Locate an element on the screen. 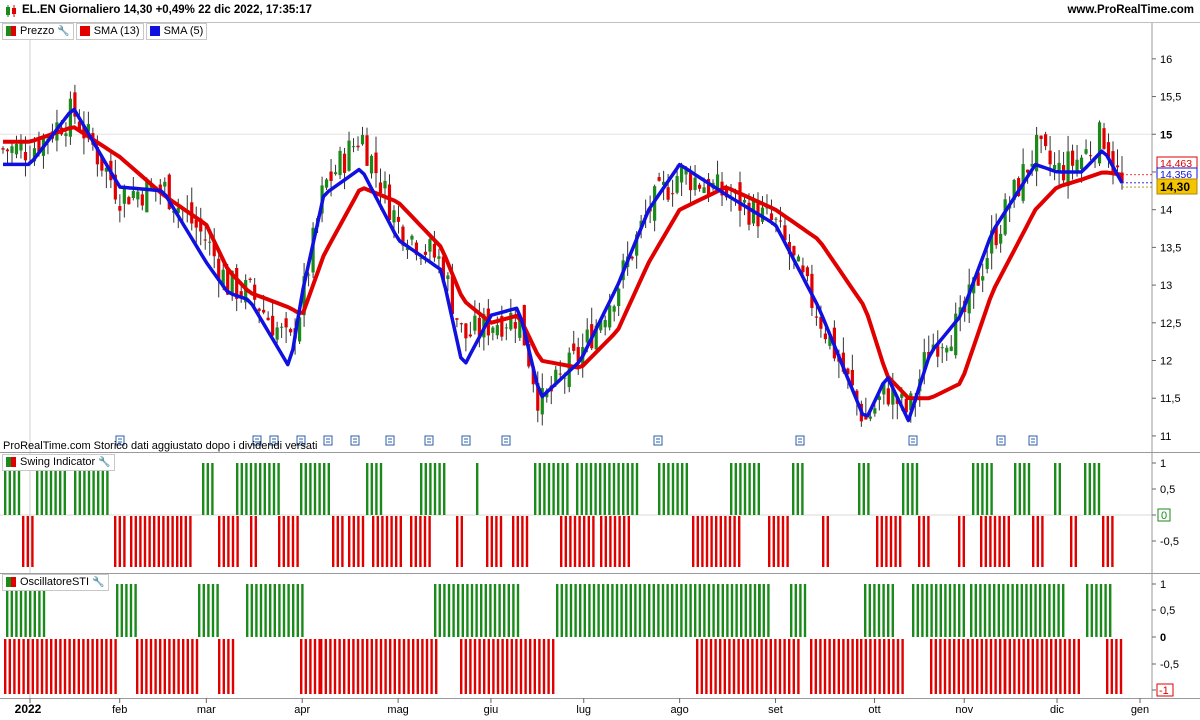  swing-swatch-icon is located at coordinates (11, 462).